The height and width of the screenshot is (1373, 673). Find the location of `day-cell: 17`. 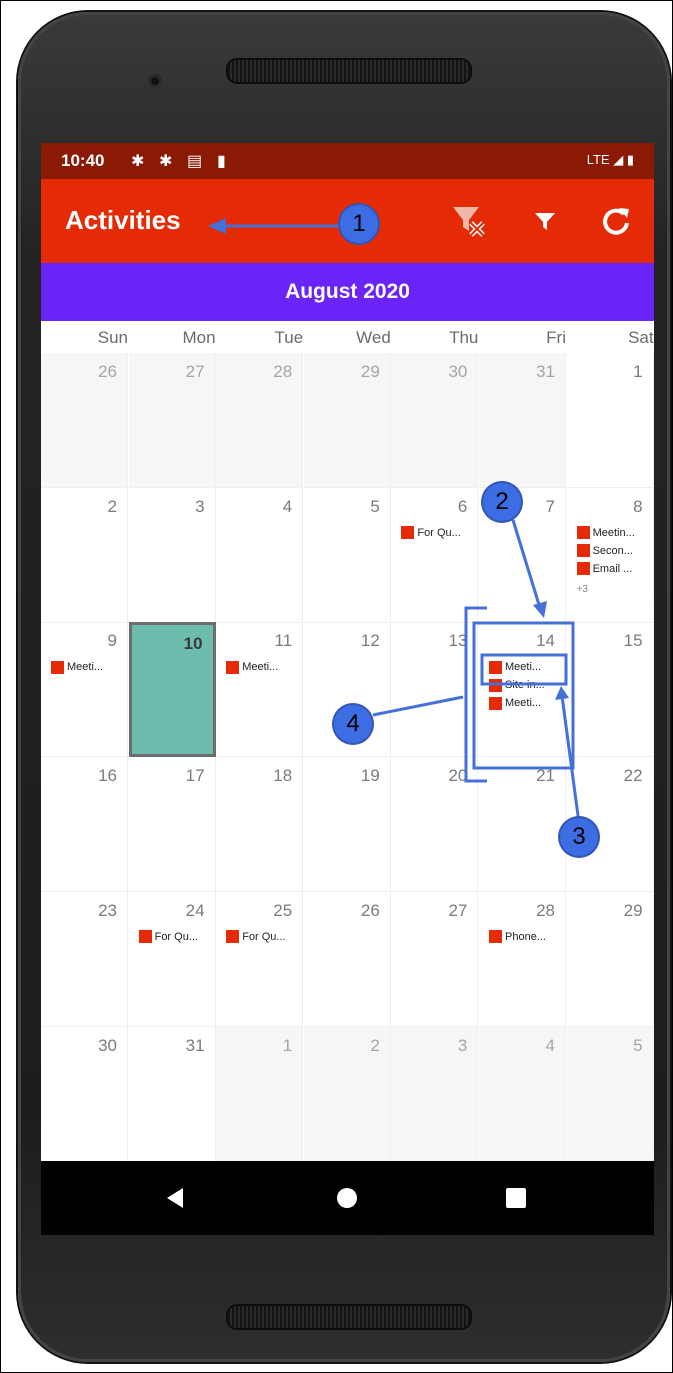

day-cell: 17 is located at coordinates (172, 825).